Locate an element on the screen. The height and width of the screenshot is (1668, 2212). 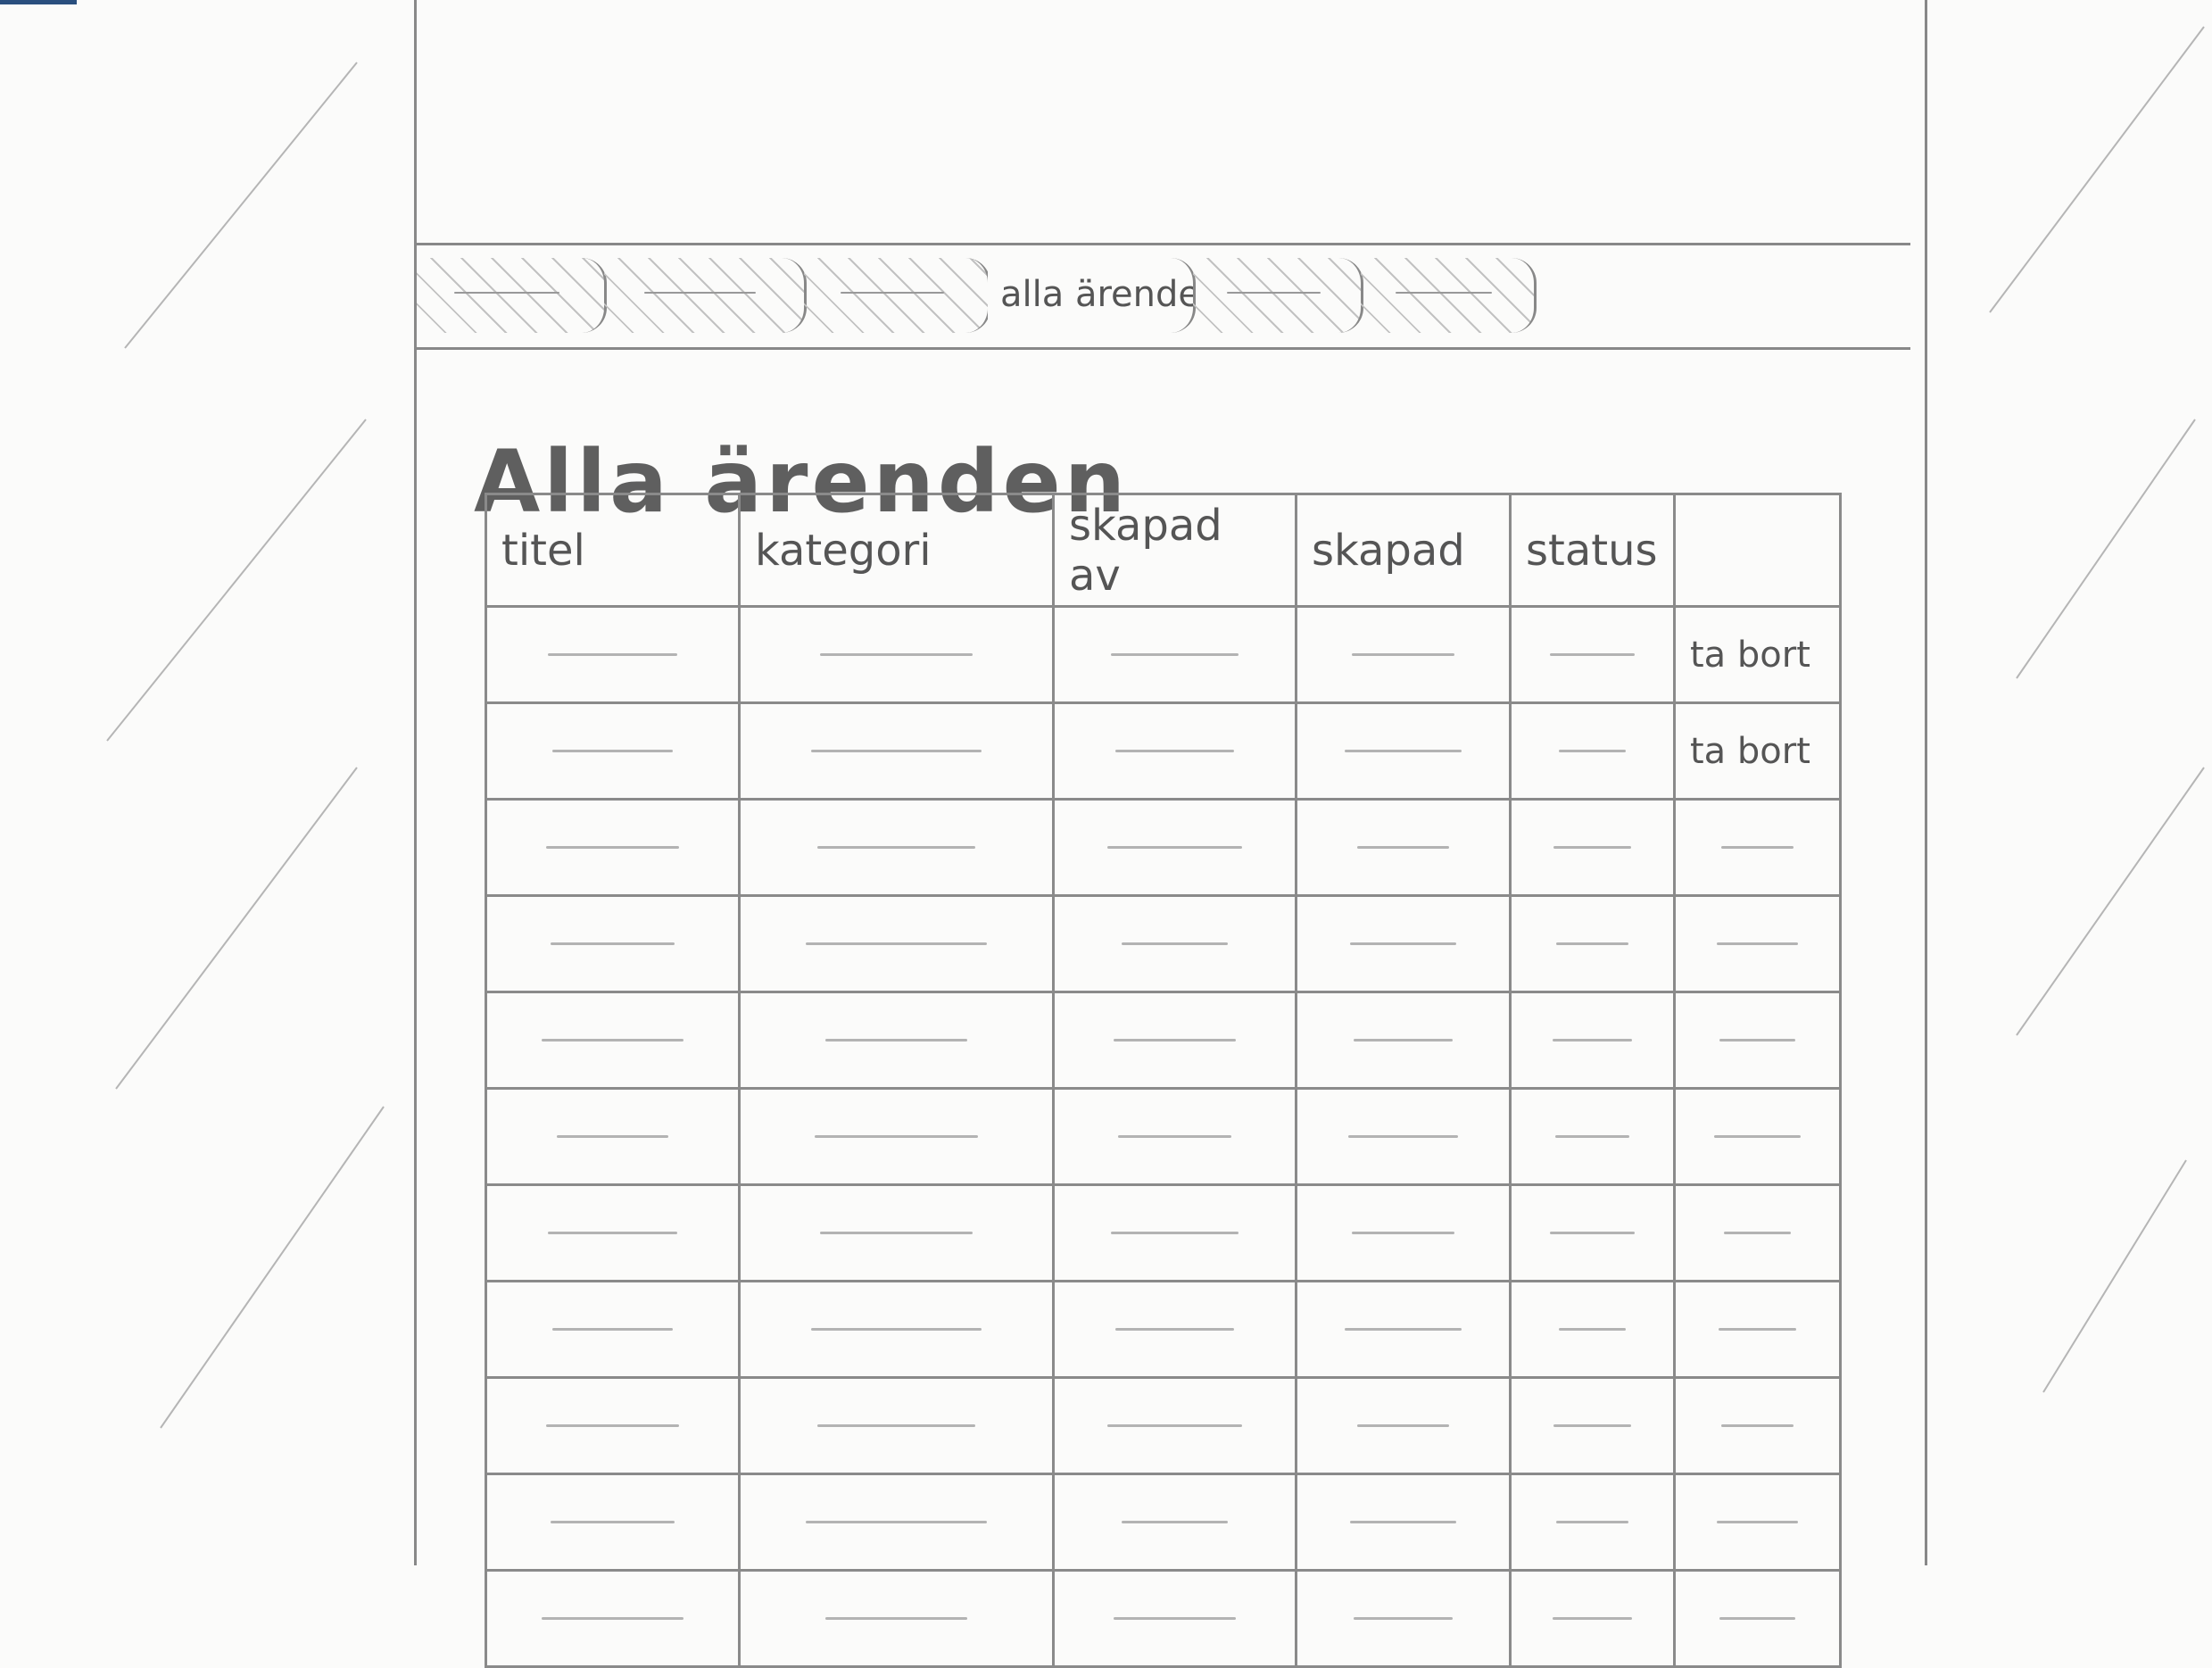
column-header-kategori: kategori is located at coordinates (897, 550).